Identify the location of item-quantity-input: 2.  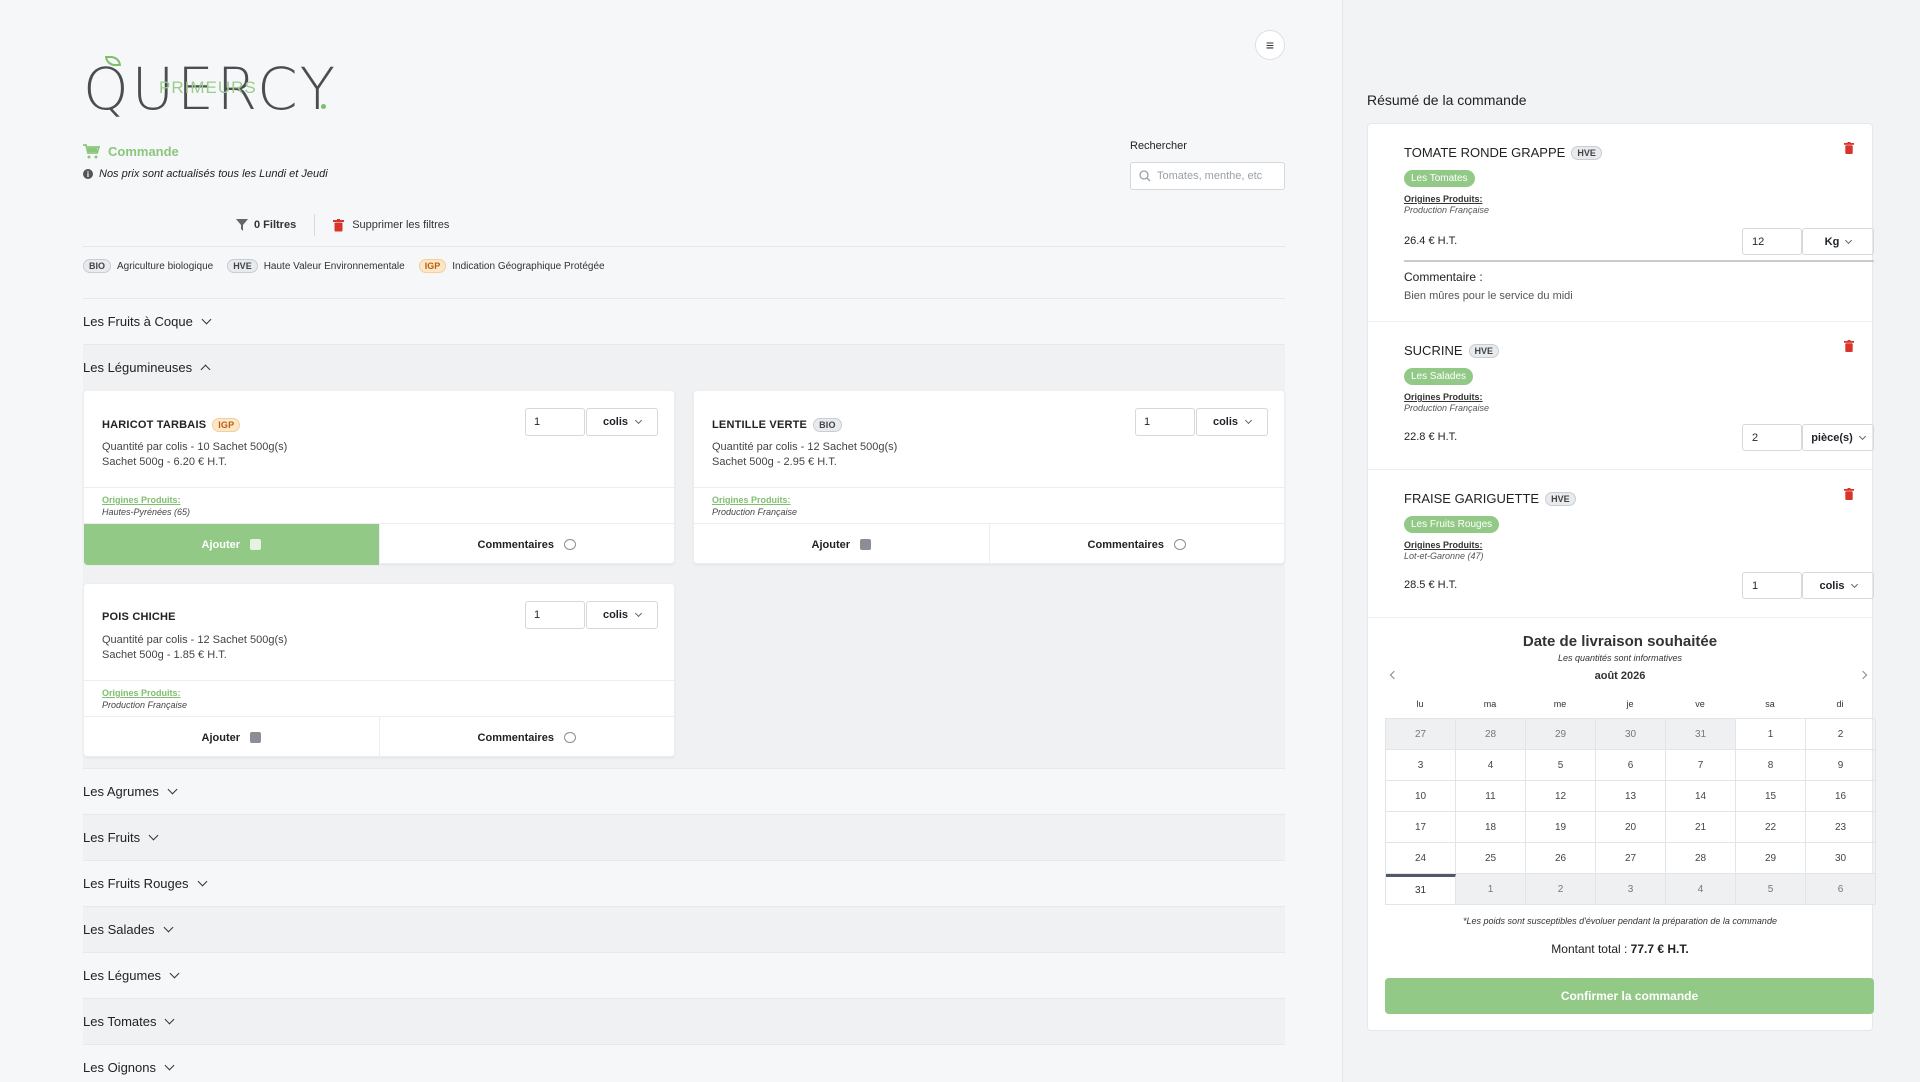
(1772, 437).